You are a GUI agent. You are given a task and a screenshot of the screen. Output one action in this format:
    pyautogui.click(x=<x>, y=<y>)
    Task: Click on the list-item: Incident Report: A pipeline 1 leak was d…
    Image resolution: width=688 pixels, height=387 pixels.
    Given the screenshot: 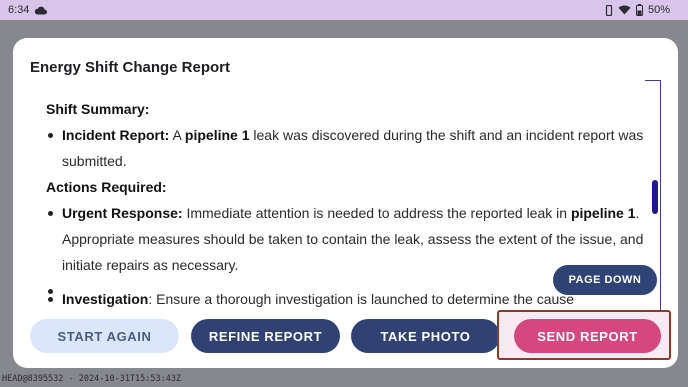 What is the action you would take?
    pyautogui.click(x=346, y=148)
    